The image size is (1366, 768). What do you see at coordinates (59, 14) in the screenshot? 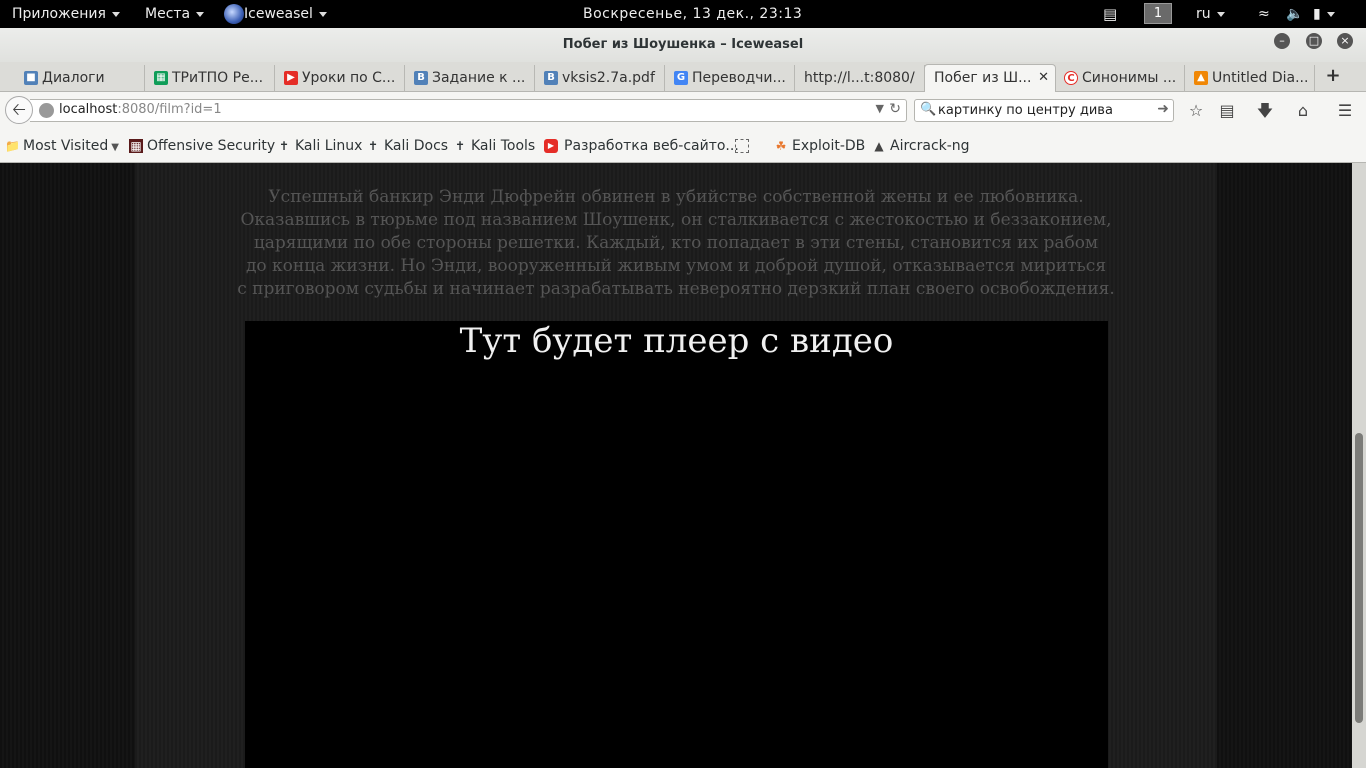
I see `applications-menu-label: Приложения` at bounding box center [59, 14].